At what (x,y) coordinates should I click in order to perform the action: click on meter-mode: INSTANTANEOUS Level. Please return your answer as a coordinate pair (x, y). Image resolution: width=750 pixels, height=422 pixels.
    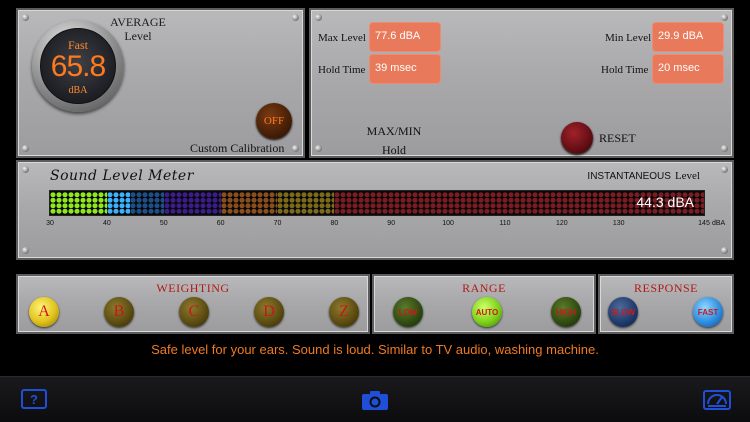
    Looking at the image, I should click on (643, 176).